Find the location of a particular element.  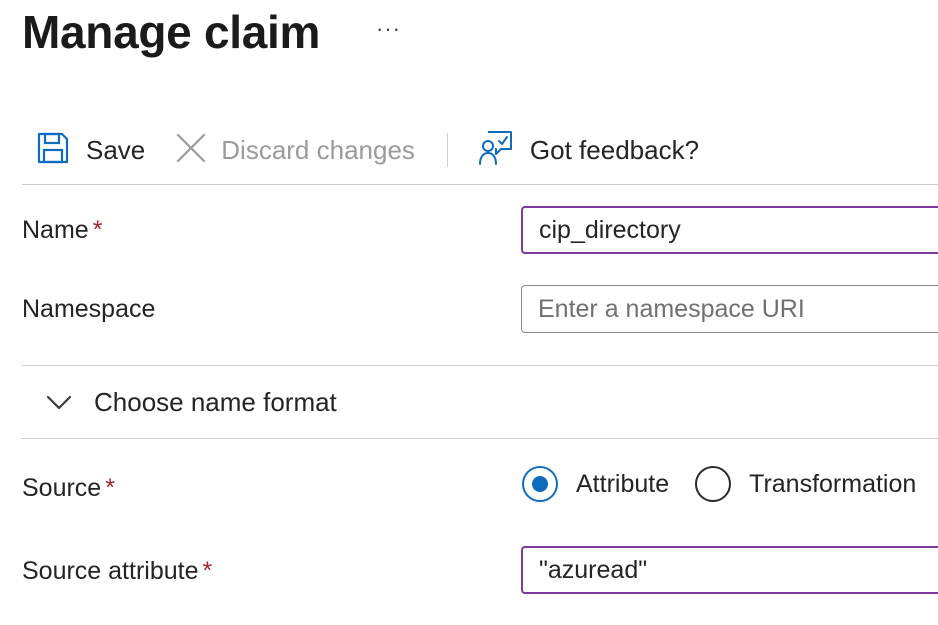

namespace-label: Namespace is located at coordinates (88, 309).